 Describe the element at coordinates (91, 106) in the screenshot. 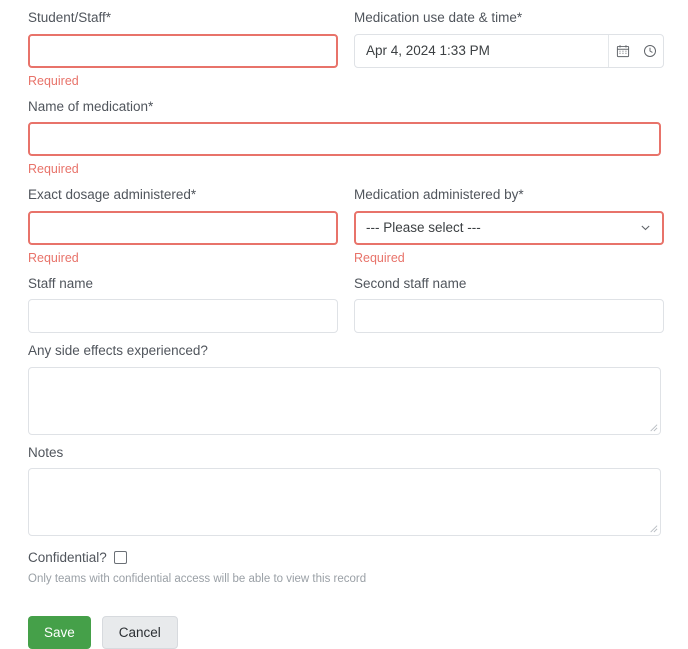

I see `med-name-label: Name of medication*` at that location.